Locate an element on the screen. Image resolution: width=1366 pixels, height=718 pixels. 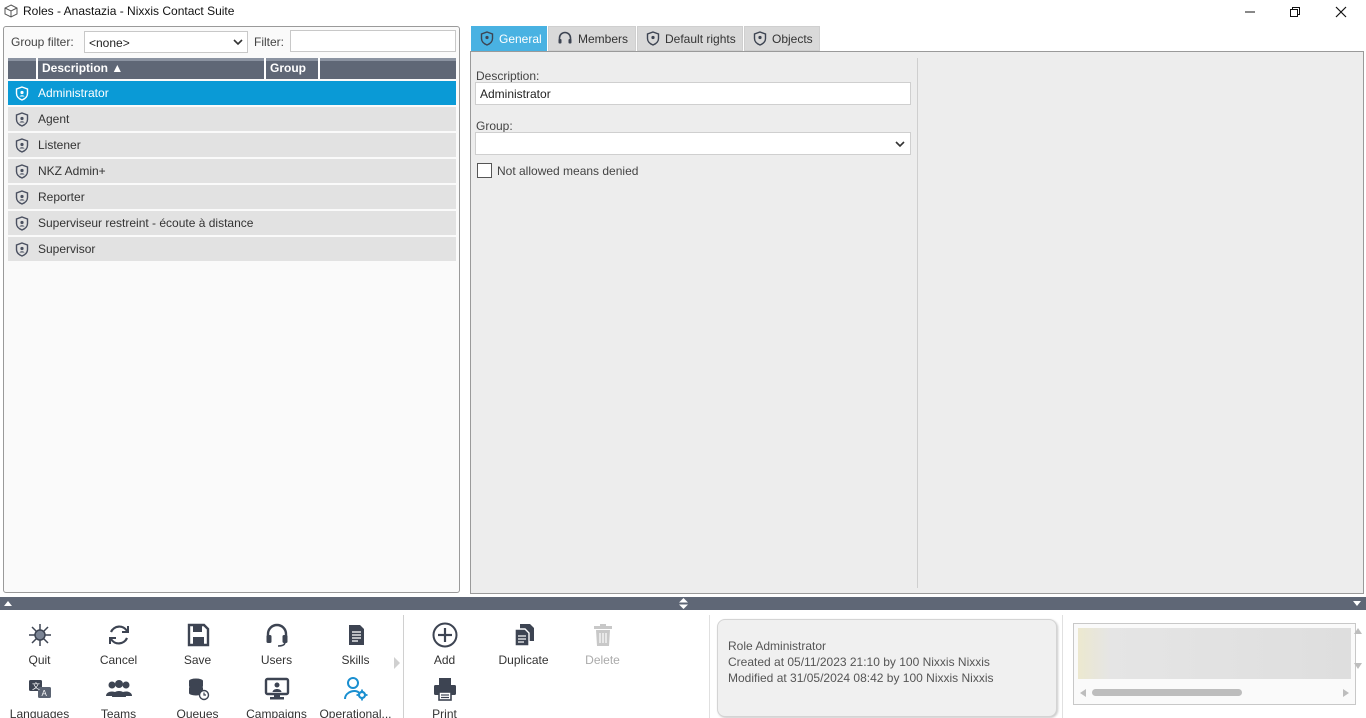
close-icon is located at coordinates (1341, 11).